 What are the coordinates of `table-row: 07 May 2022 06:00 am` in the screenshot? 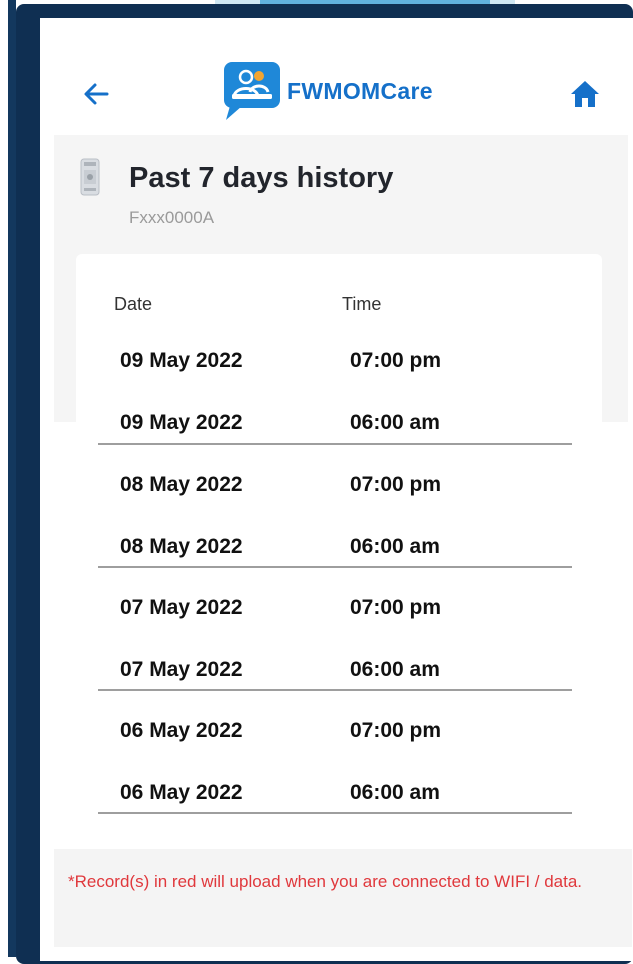 It's located at (335, 674).